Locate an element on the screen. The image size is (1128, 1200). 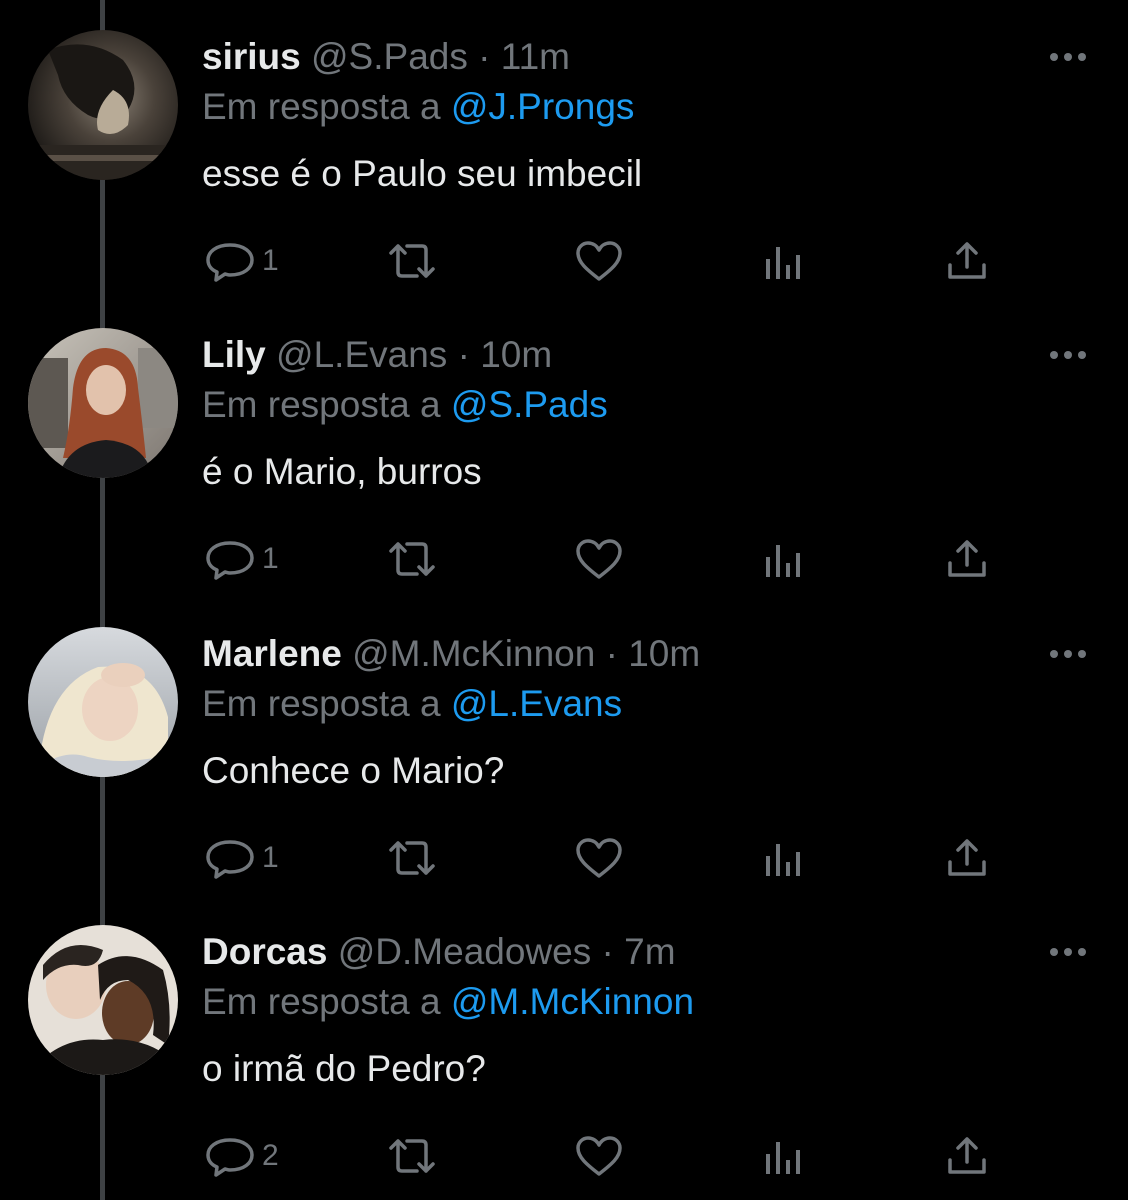
user-handle: @M.McKinnon is located at coordinates (473, 653).